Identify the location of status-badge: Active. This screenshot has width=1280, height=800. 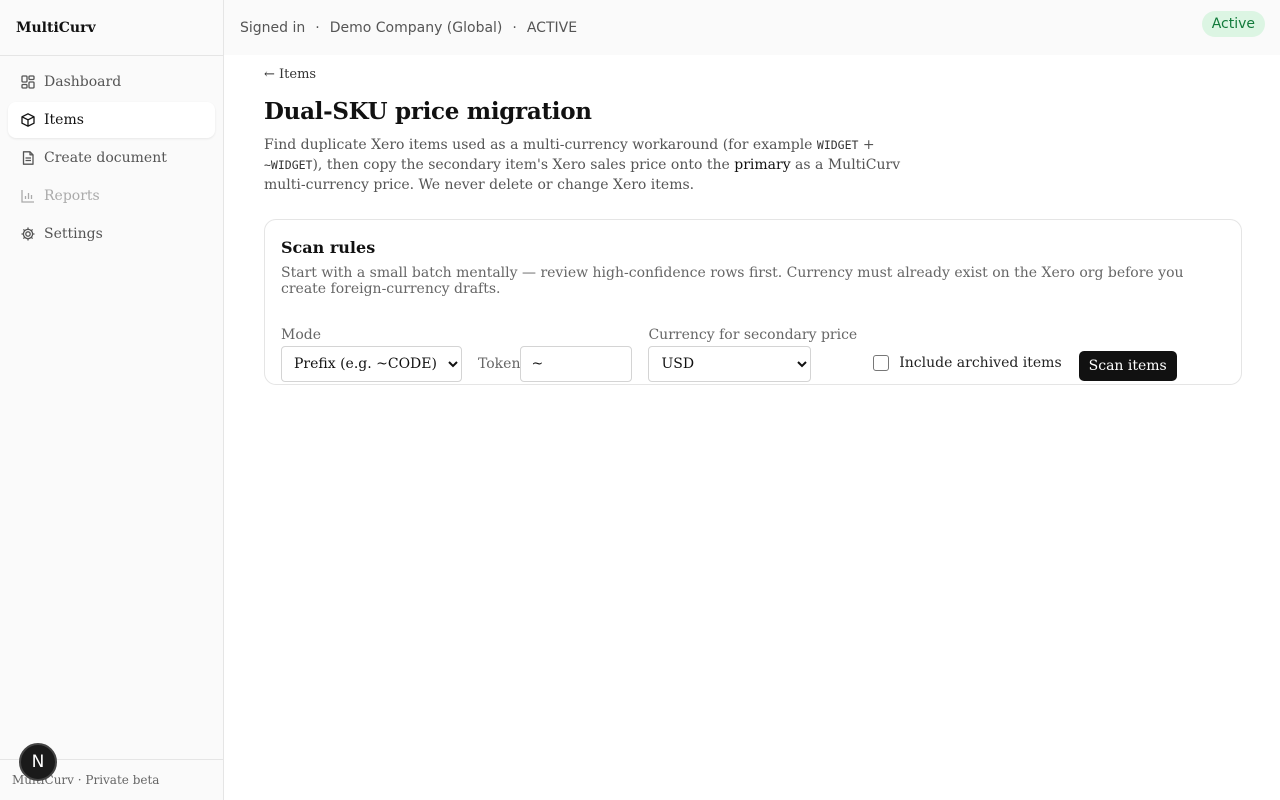
(1233, 24).